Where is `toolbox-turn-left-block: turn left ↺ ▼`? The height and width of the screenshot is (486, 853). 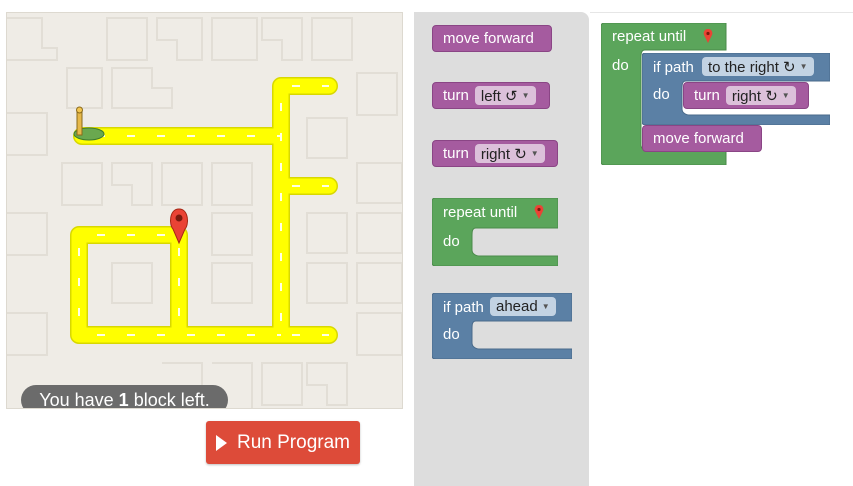 toolbox-turn-left-block: turn left ↺ ▼ is located at coordinates (491, 95).